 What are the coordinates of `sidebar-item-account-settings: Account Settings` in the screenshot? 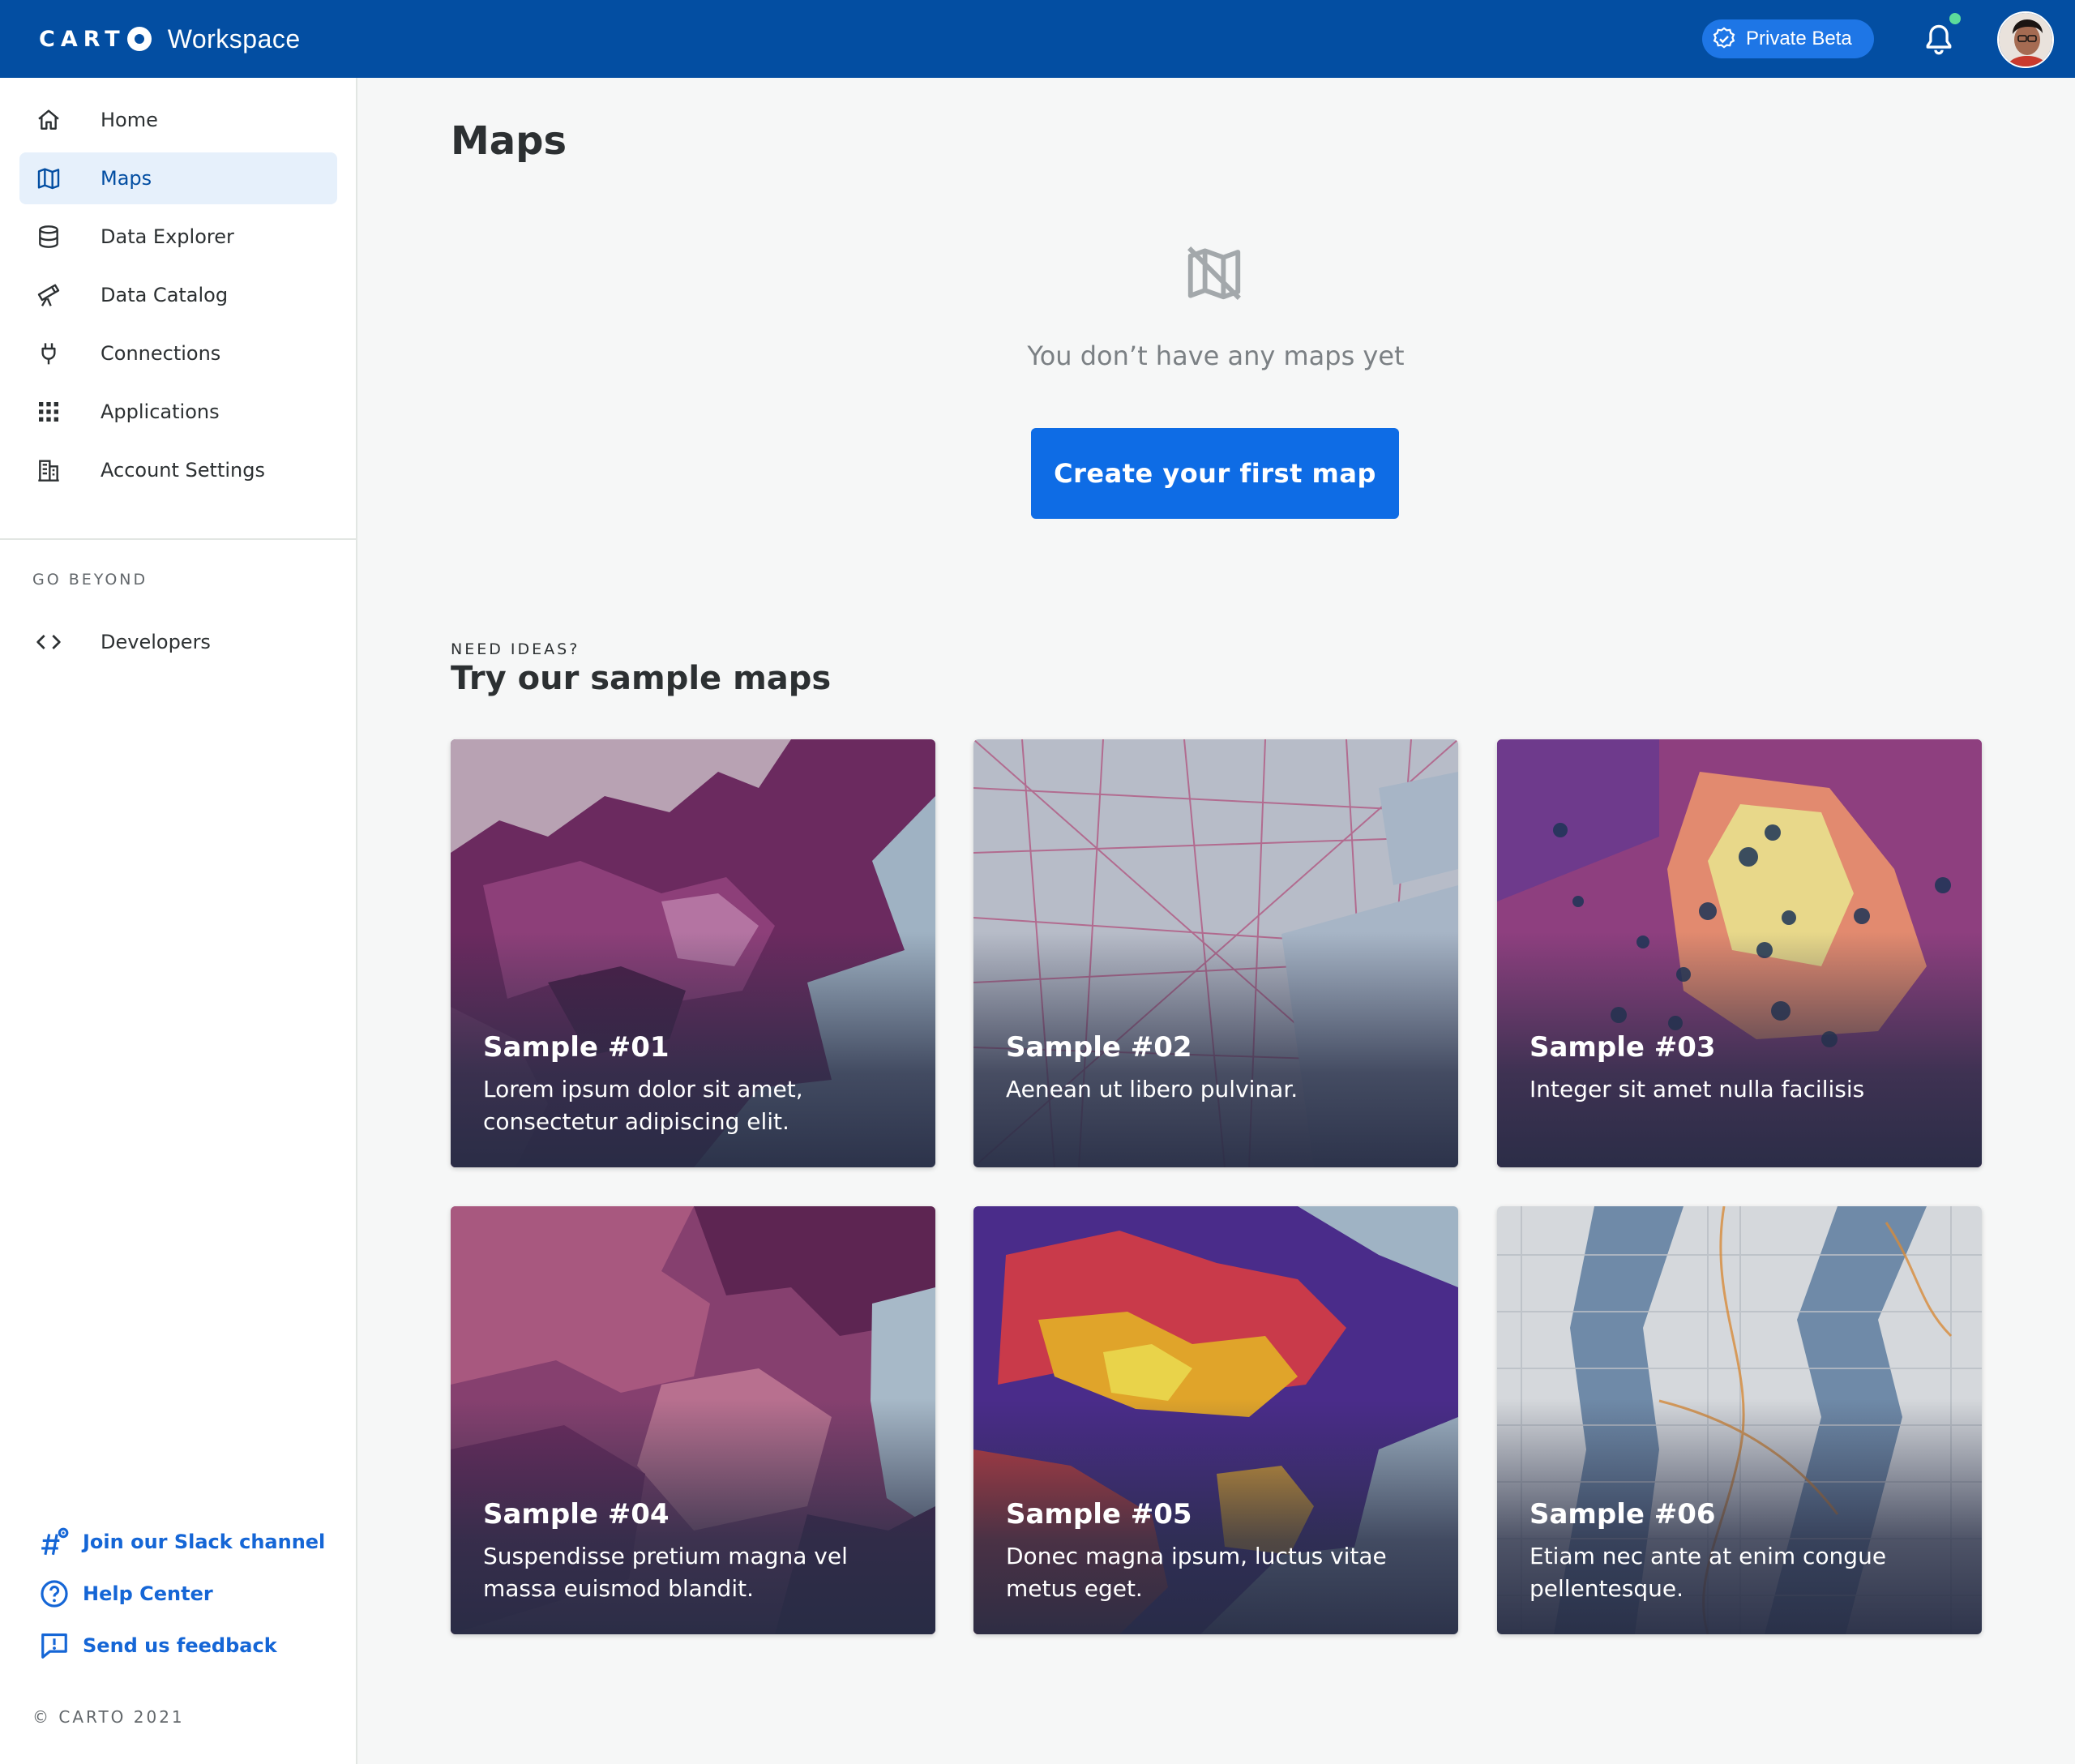 It's located at (178, 470).